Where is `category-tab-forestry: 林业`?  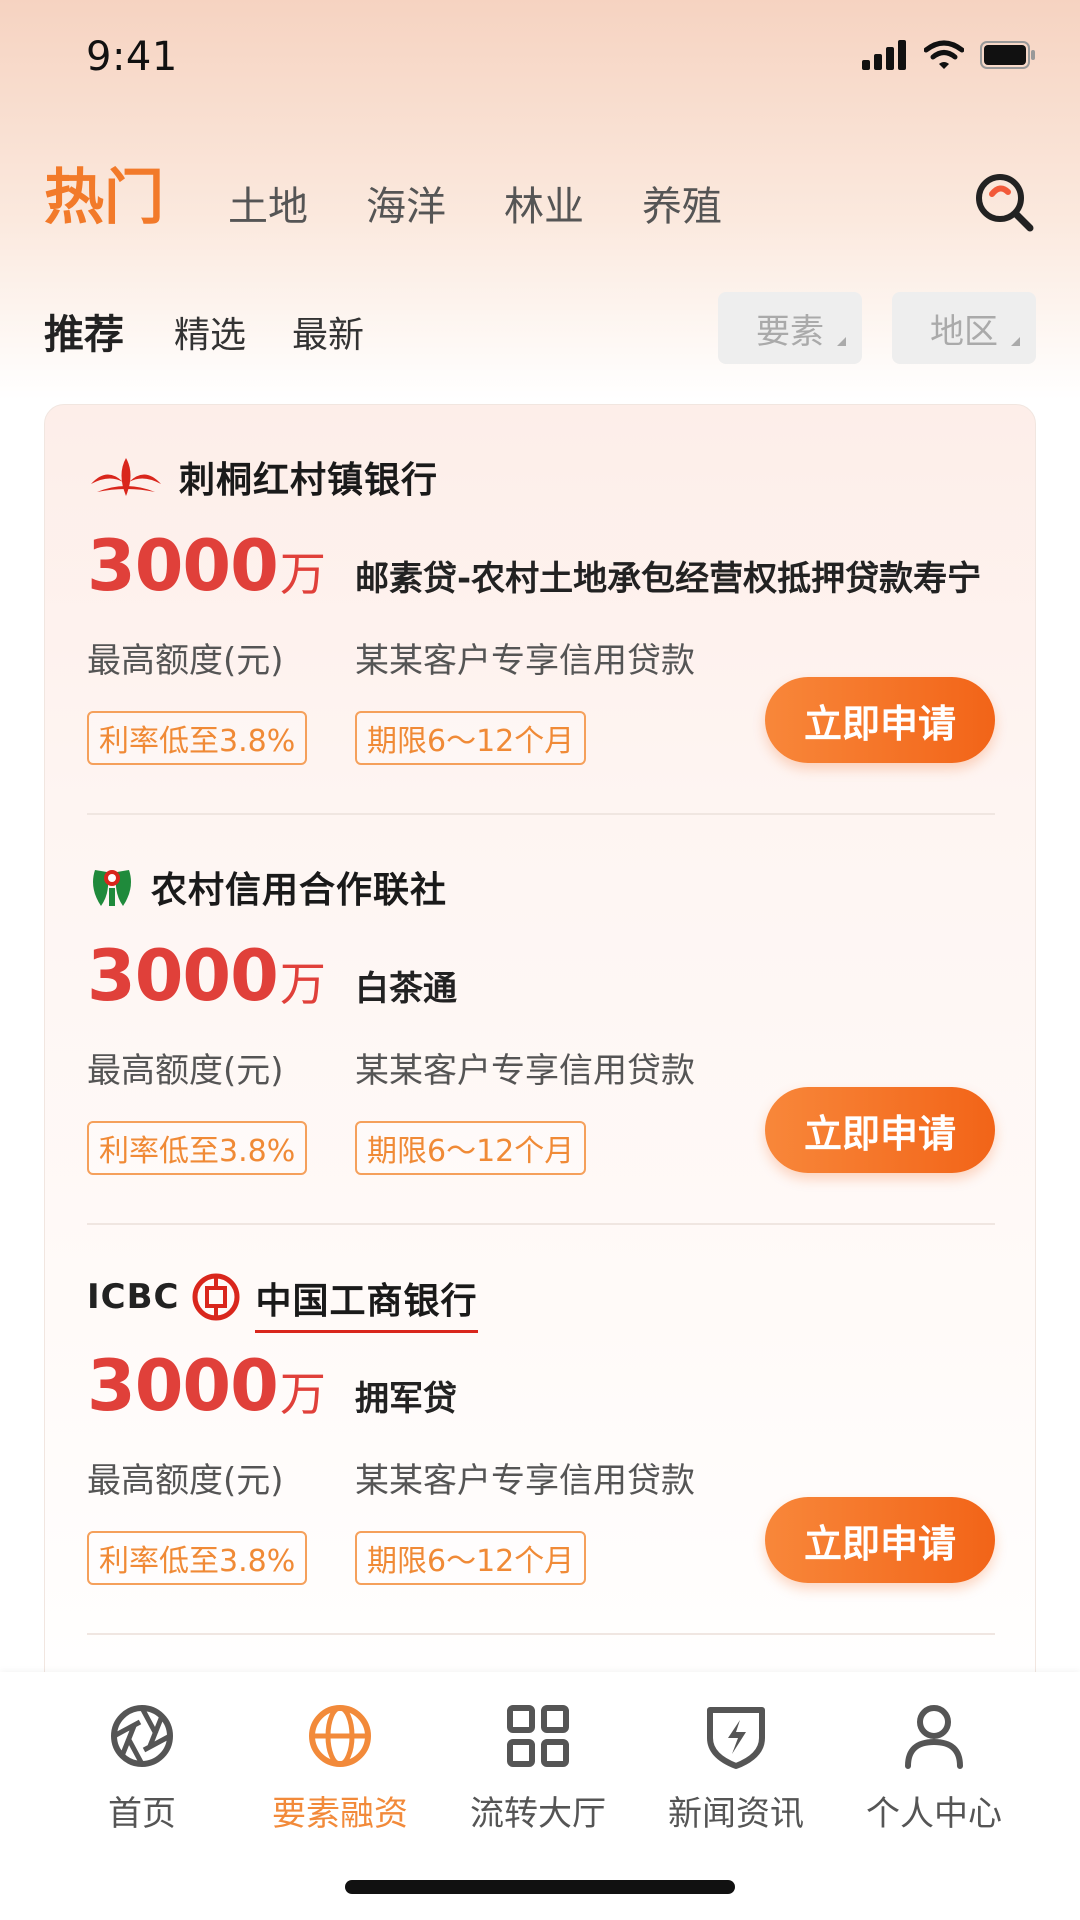 category-tab-forestry: 林业 is located at coordinates (544, 203).